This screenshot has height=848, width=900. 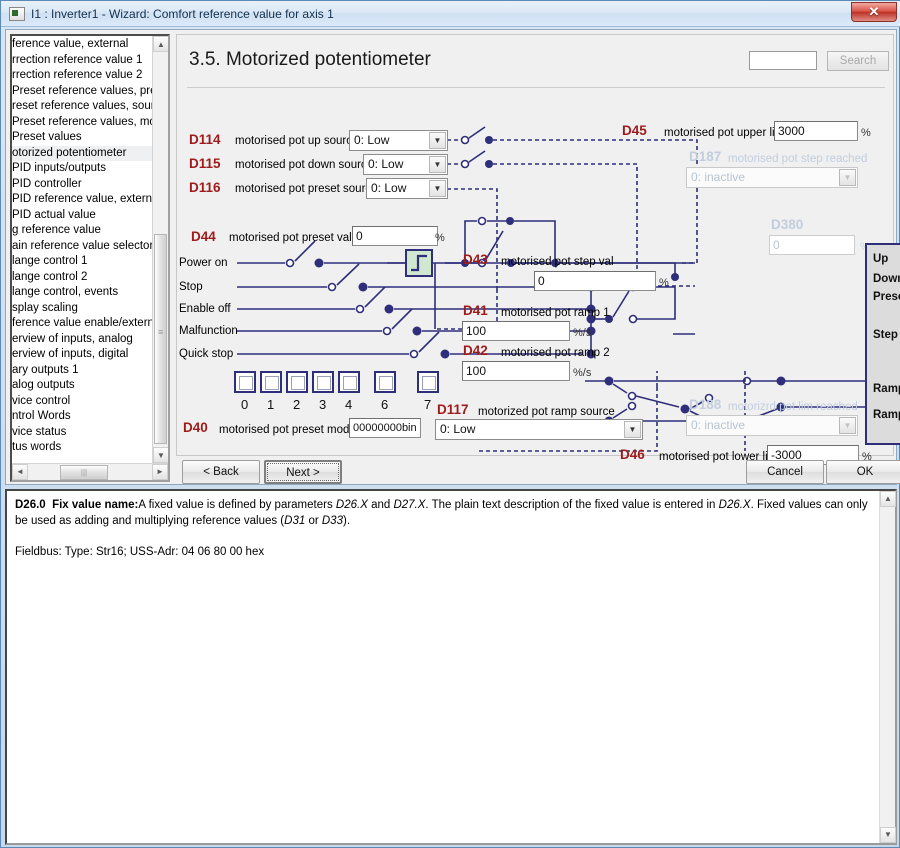 I want to click on description-body-6: )., so click(x=346, y=521).